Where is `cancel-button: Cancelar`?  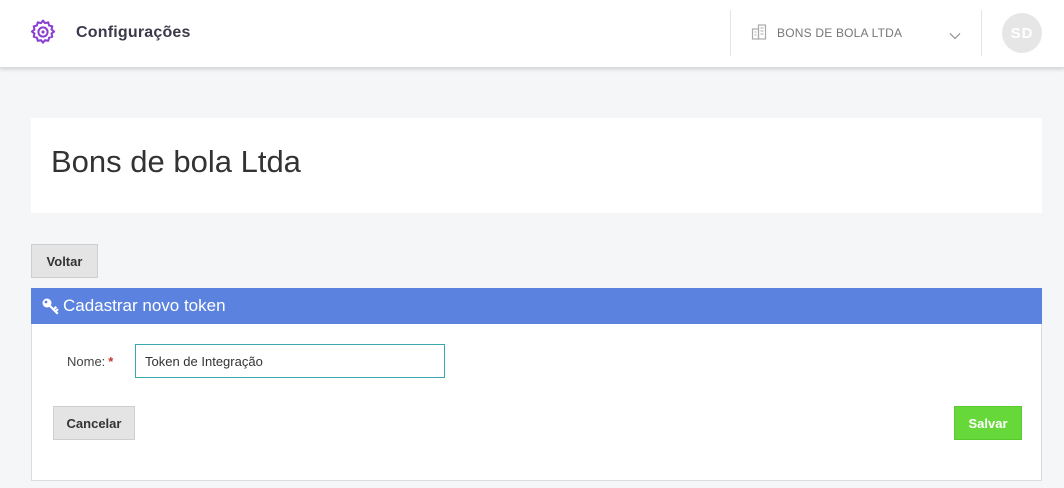
cancel-button: Cancelar is located at coordinates (94, 423).